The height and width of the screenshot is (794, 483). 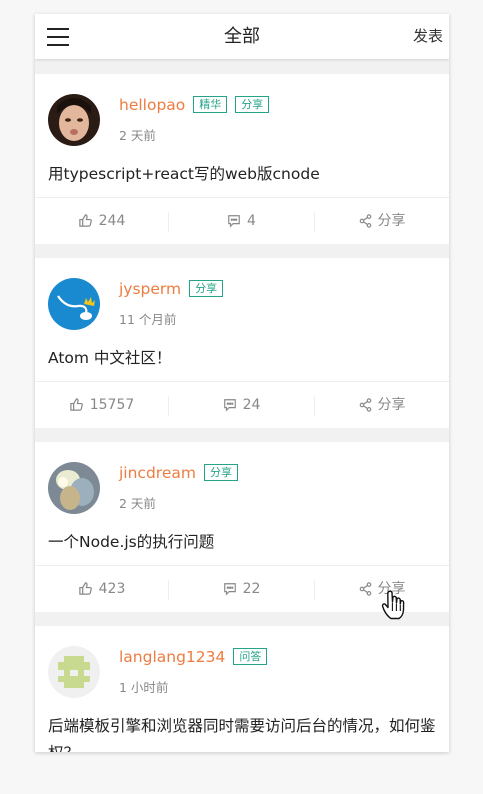 I want to click on post-time: 1 小时前, so click(x=144, y=687).